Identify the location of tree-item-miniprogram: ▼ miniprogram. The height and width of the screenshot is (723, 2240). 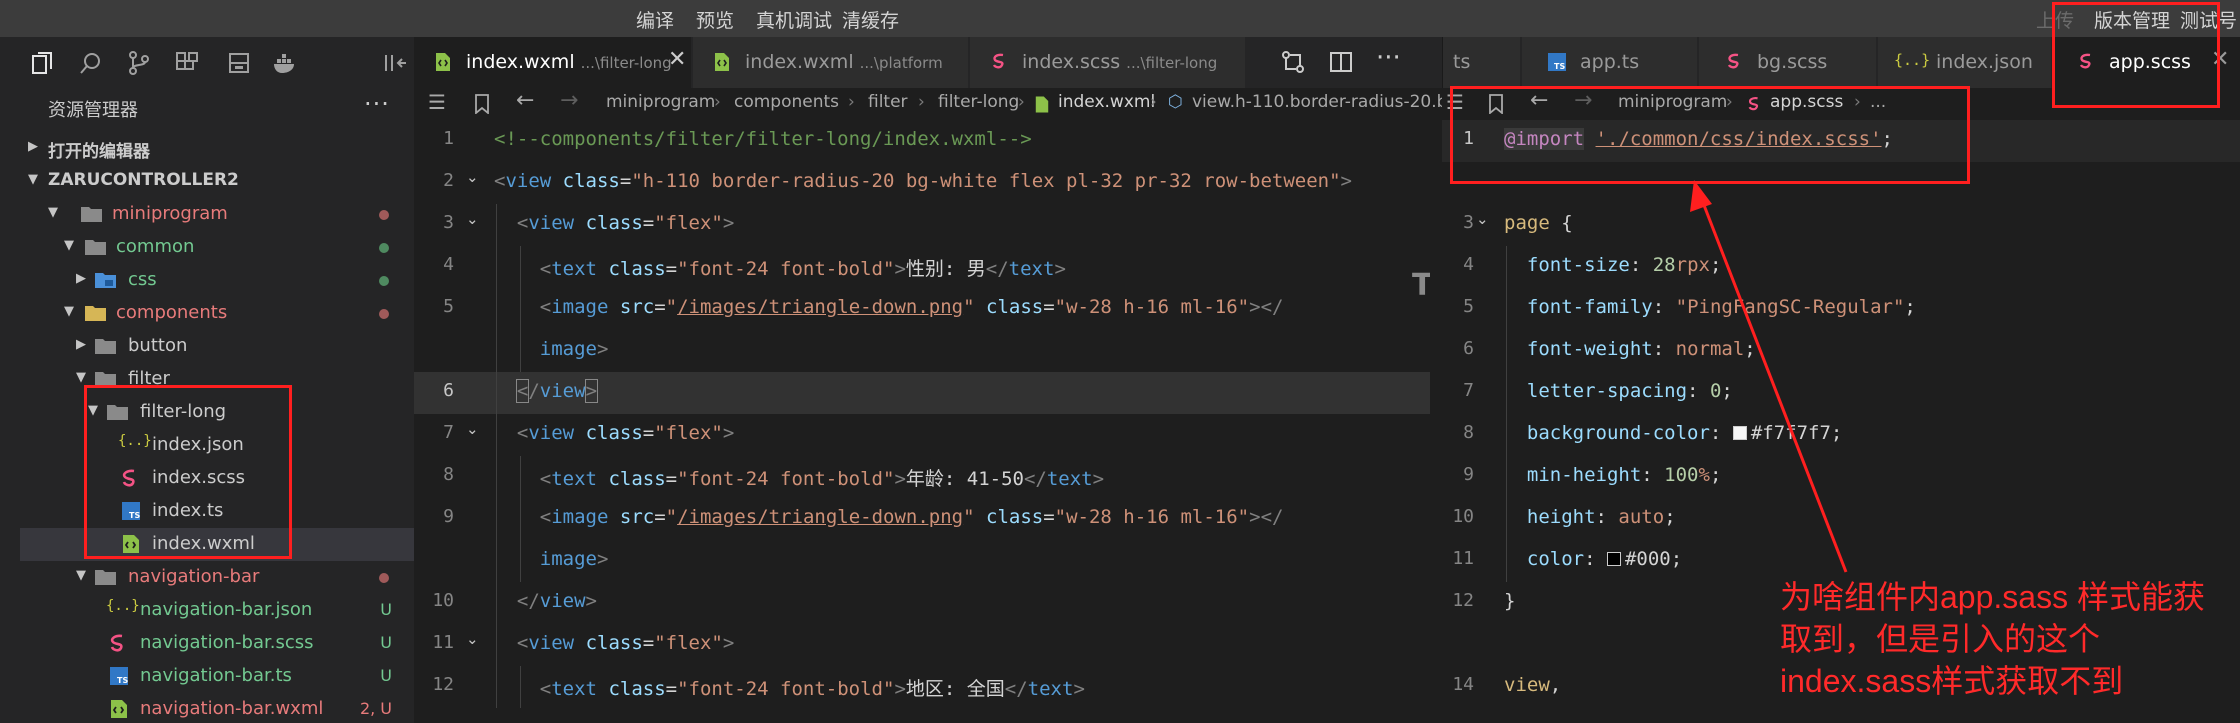
(217, 214).